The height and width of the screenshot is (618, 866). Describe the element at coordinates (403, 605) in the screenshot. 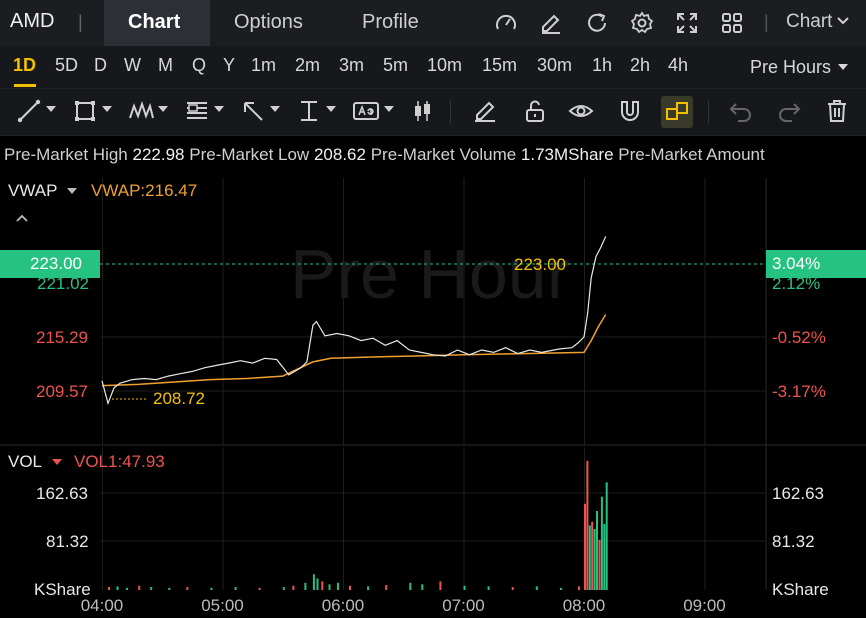

I see `time-axis: 04:00 05:00 06:00 07:00 08:00 09:00` at that location.